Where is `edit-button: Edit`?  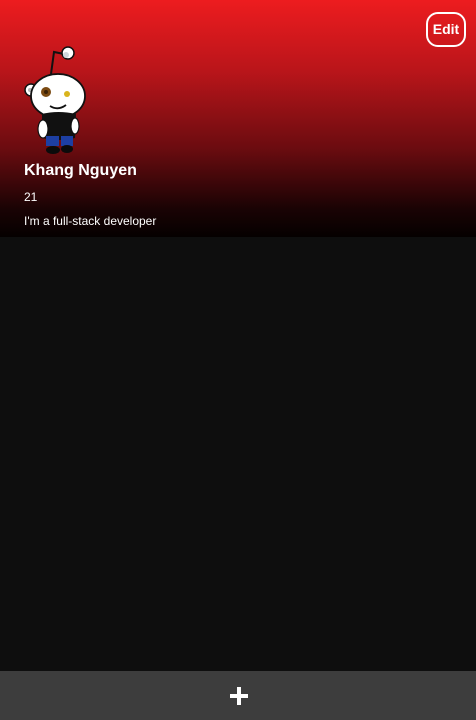 edit-button: Edit is located at coordinates (446, 29).